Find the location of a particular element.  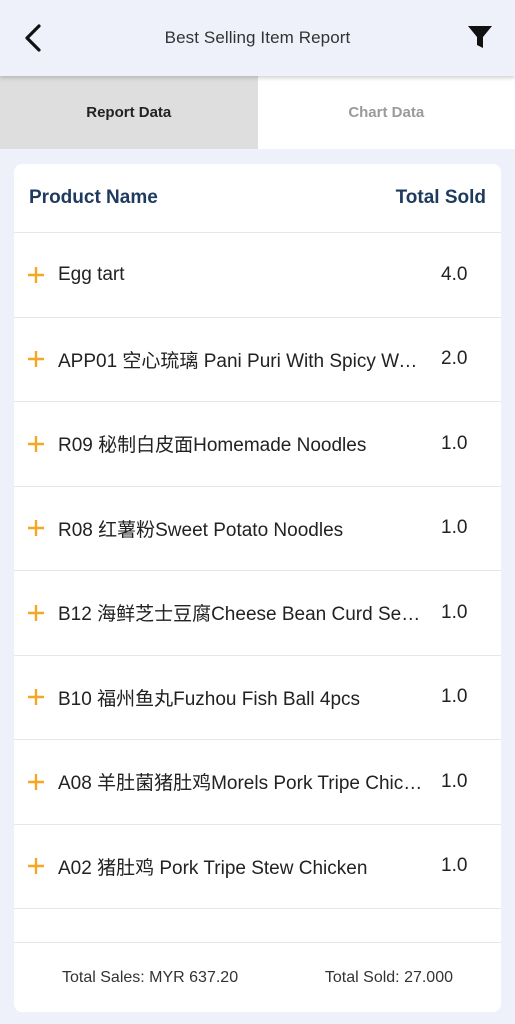

table-row: B12 海鲜芝士豆腐Cheese Bean Curd Seafood 1.0 is located at coordinates (257, 613).